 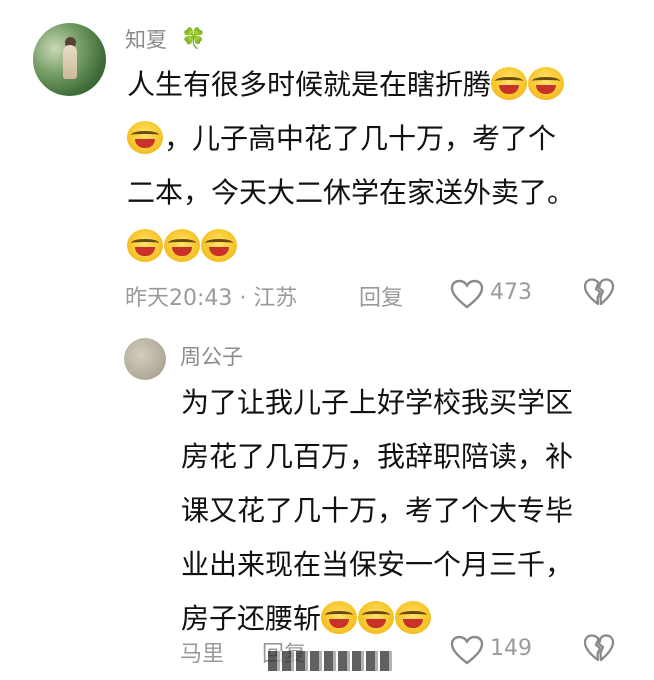 I want to click on comment-line: 二本，今天大二休学在家送外卖了。, so click(x=351, y=193).